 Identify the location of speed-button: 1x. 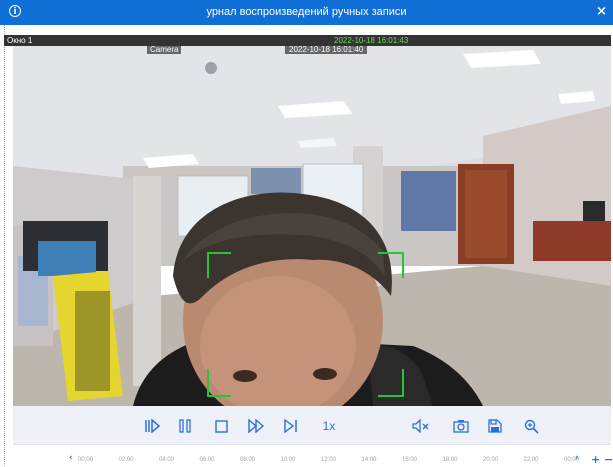
(329, 426).